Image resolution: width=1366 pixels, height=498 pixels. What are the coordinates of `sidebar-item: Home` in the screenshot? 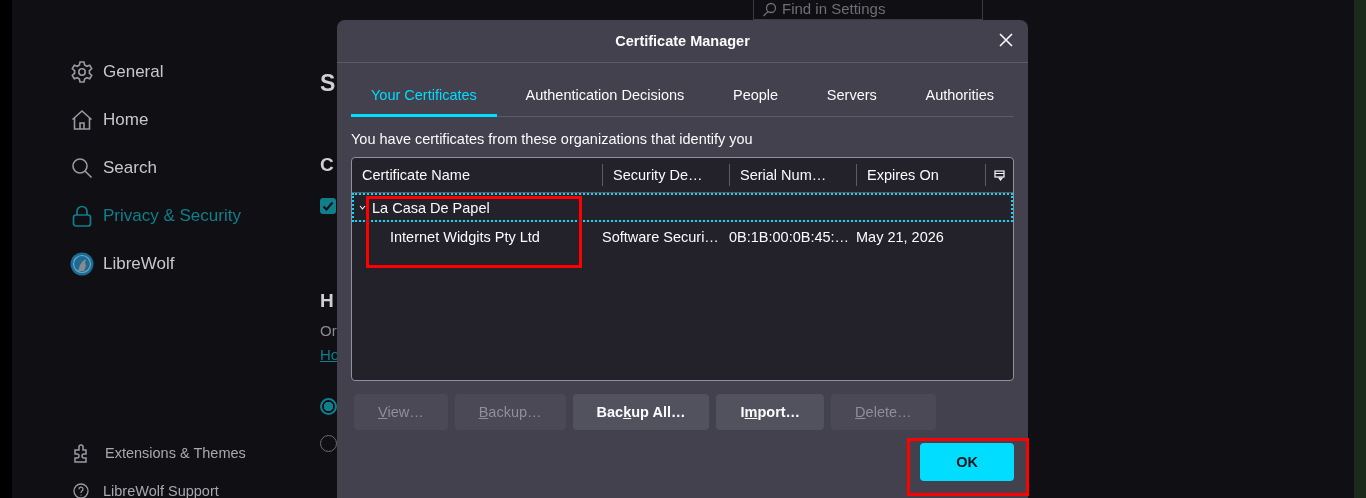 It's located at (171, 120).